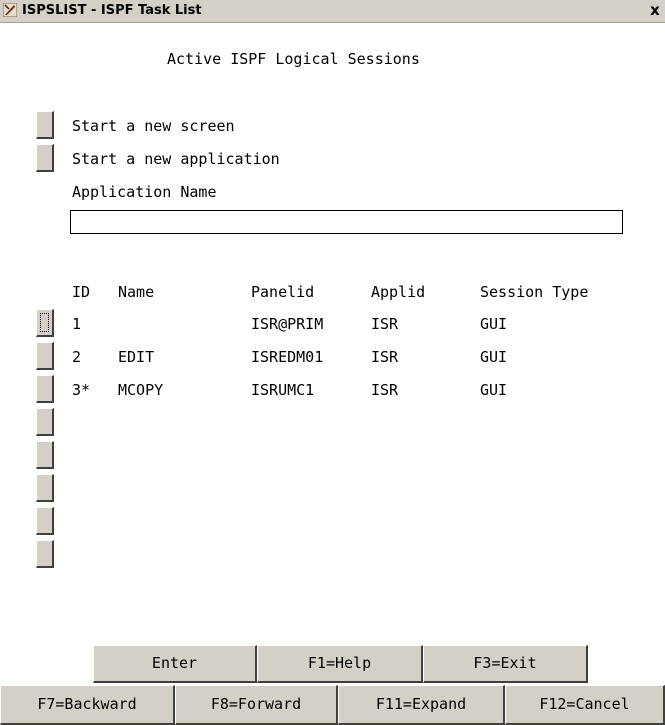 The height and width of the screenshot is (725, 665). I want to click on ispf-app-icon, so click(10, 10).